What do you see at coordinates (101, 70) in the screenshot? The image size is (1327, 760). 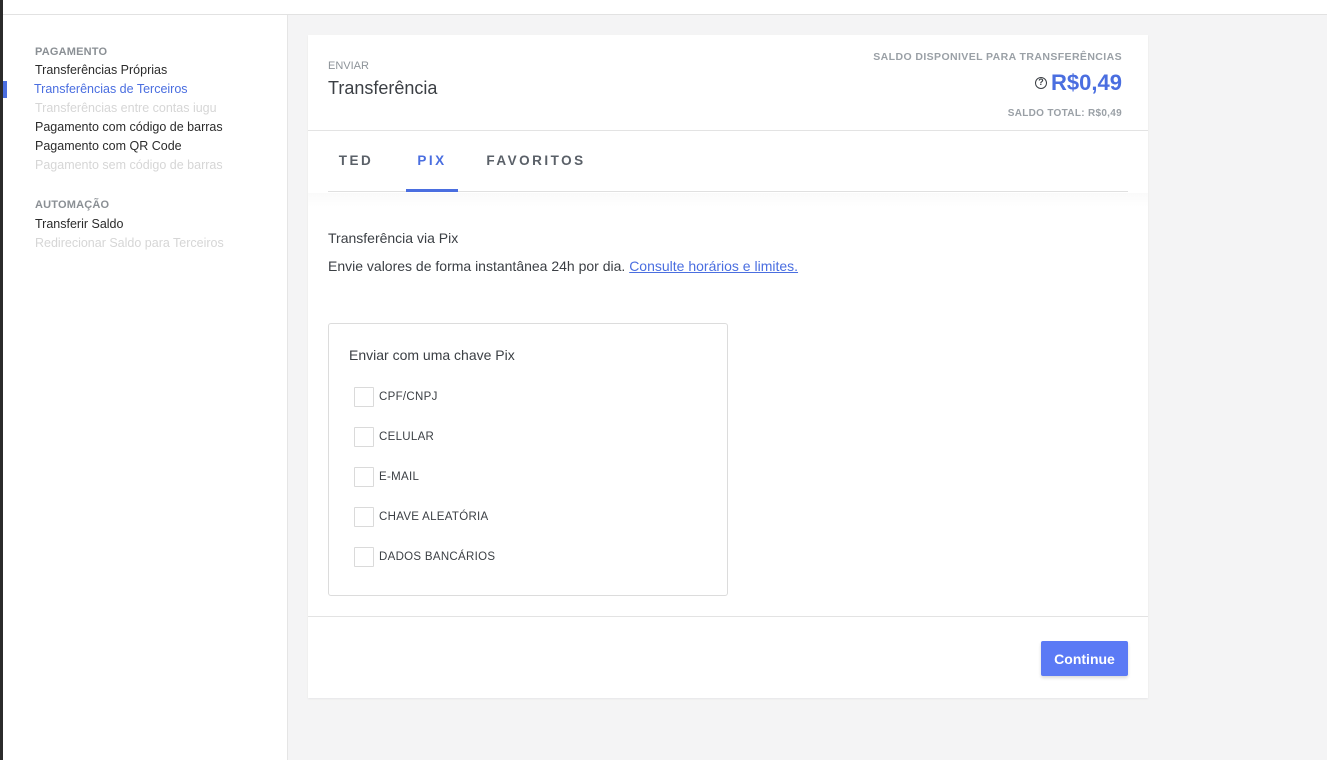 I see `sidebar-item-transferencias-proprias: Transferências Próprias` at bounding box center [101, 70].